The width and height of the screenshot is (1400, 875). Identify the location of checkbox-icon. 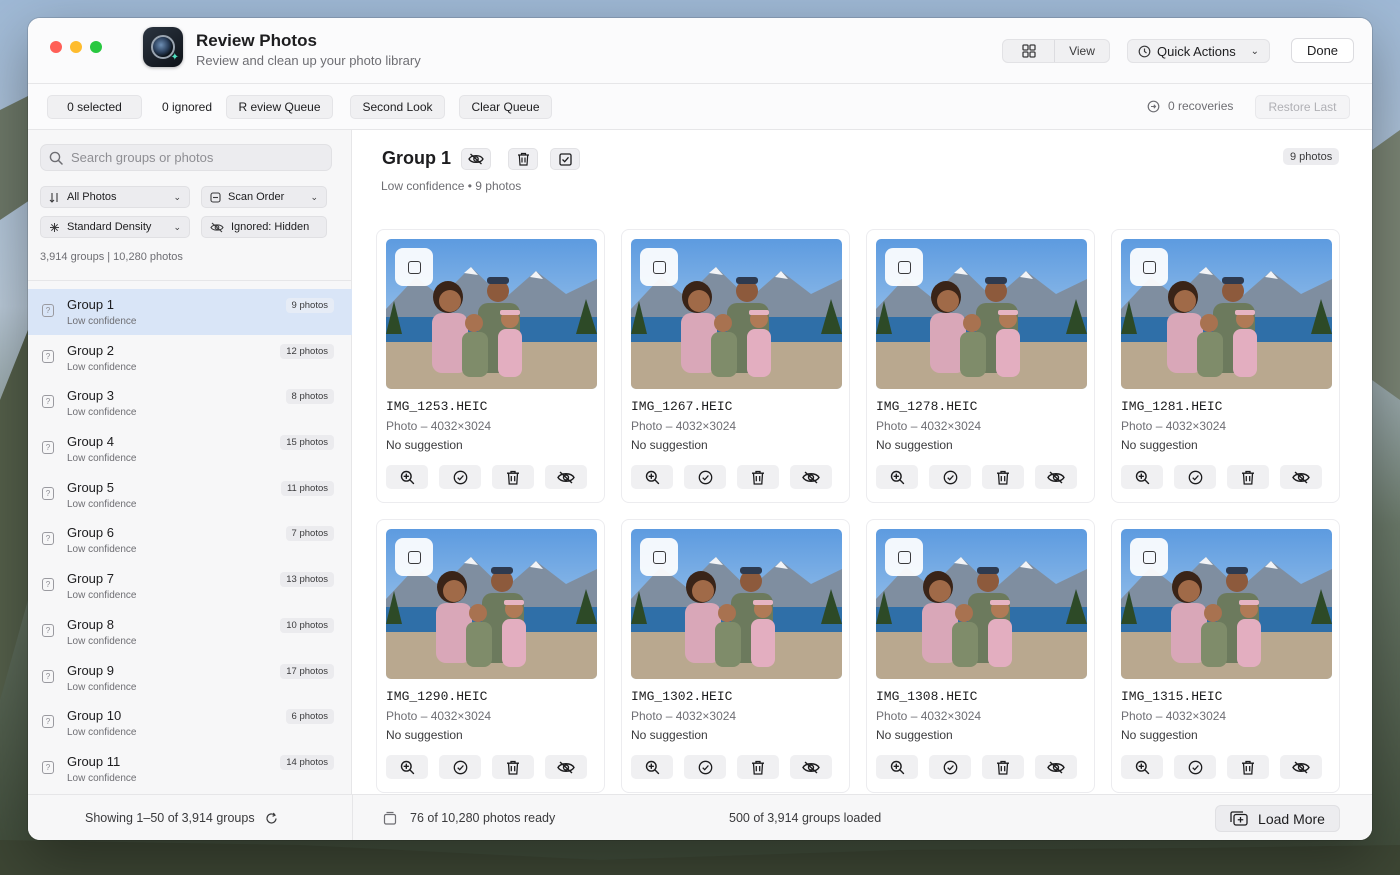
(904, 267).